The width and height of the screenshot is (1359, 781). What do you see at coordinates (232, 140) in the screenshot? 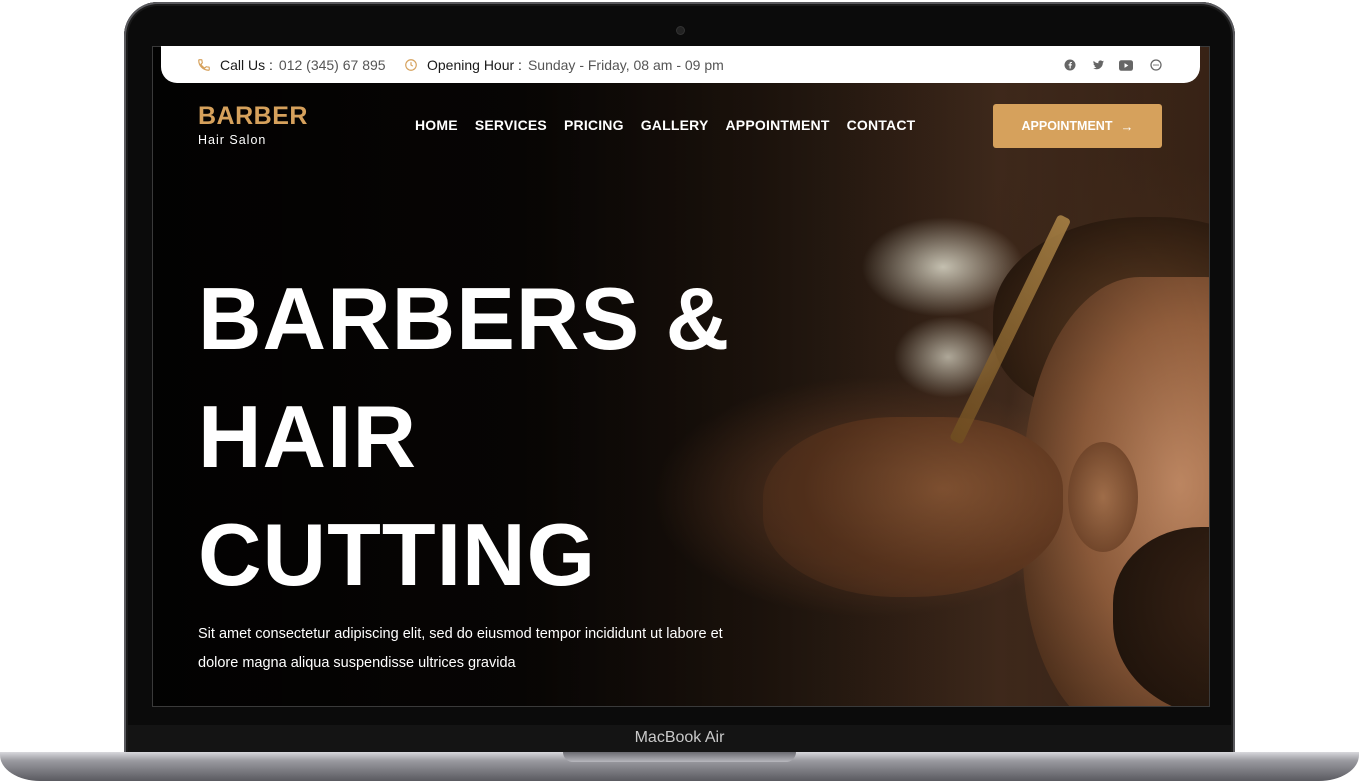
I see `brand-tagline: Hair Salon` at bounding box center [232, 140].